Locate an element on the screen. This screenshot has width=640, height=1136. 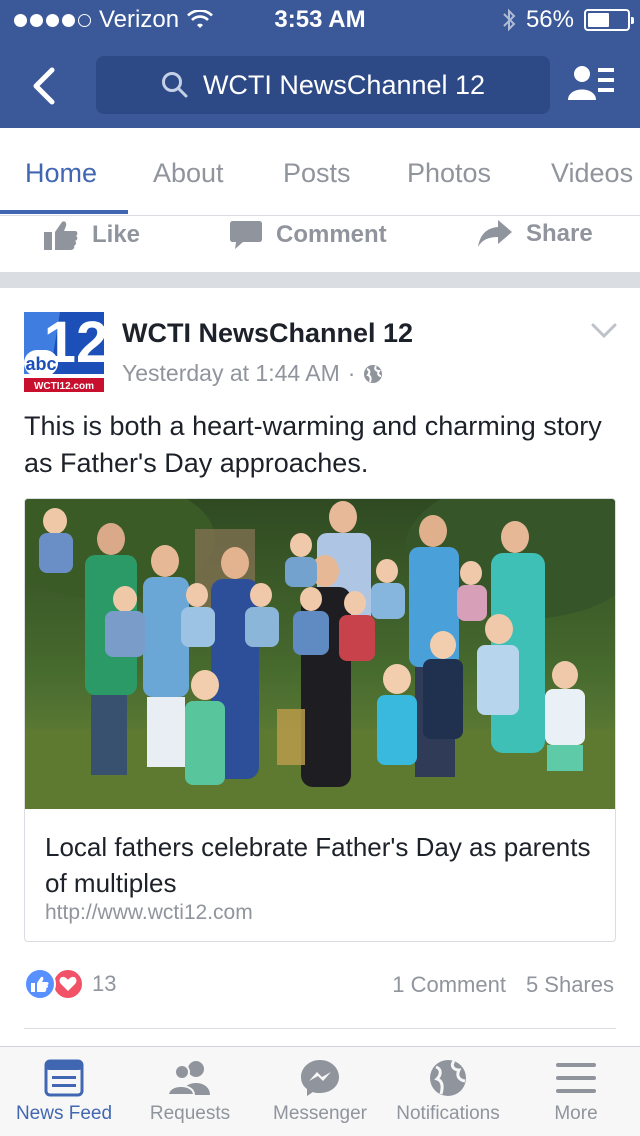
tab-videos: Videos is located at coordinates (592, 173).